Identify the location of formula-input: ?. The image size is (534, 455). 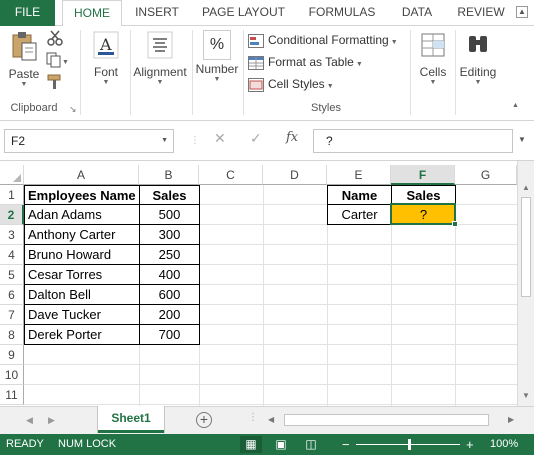
(413, 141).